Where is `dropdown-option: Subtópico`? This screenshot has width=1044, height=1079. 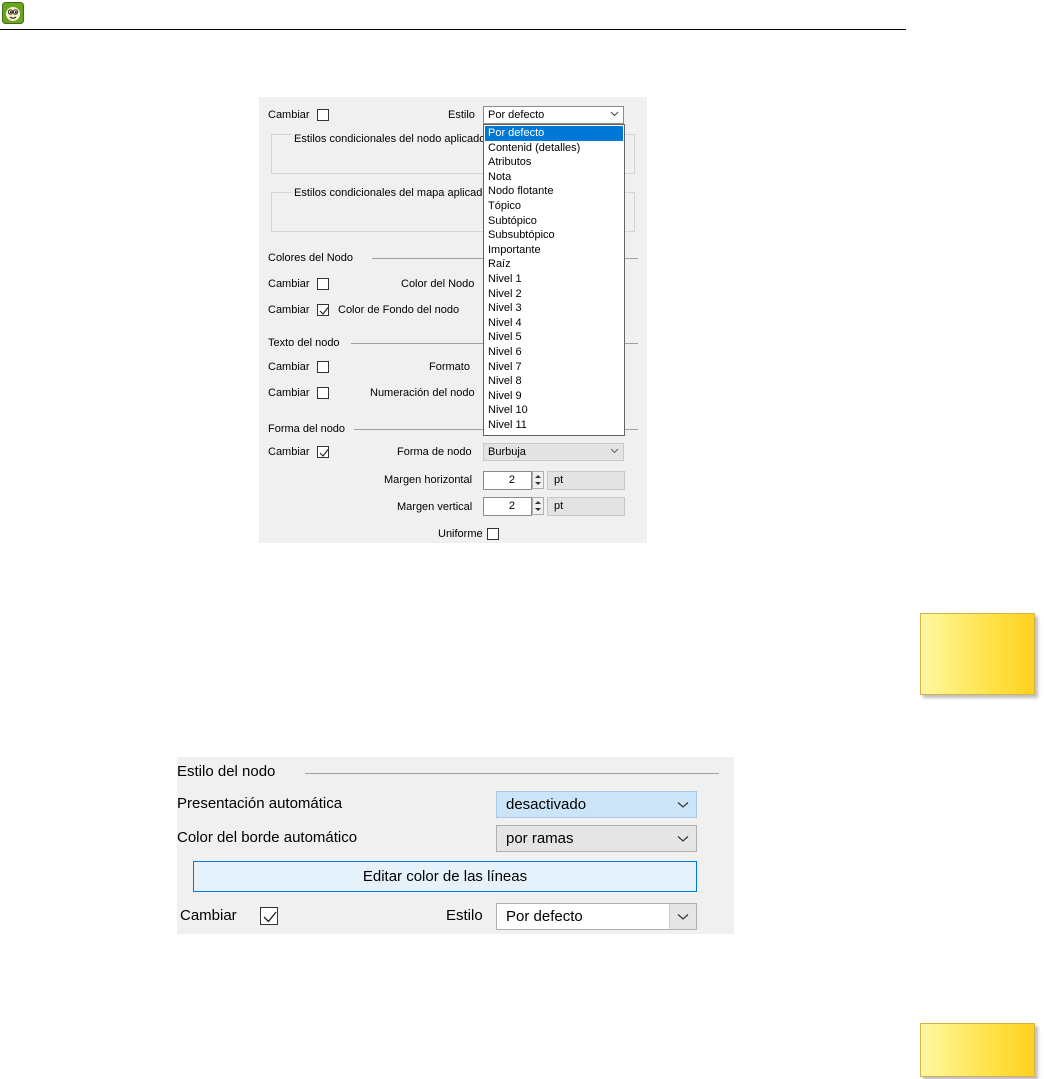 dropdown-option: Subtópico is located at coordinates (554, 221).